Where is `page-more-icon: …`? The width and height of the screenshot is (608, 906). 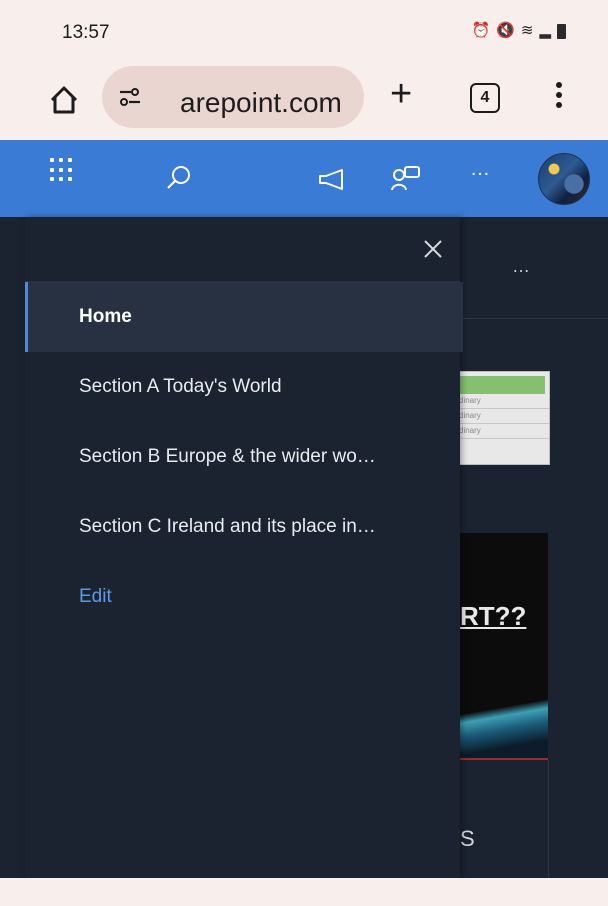 page-more-icon: … is located at coordinates (521, 266).